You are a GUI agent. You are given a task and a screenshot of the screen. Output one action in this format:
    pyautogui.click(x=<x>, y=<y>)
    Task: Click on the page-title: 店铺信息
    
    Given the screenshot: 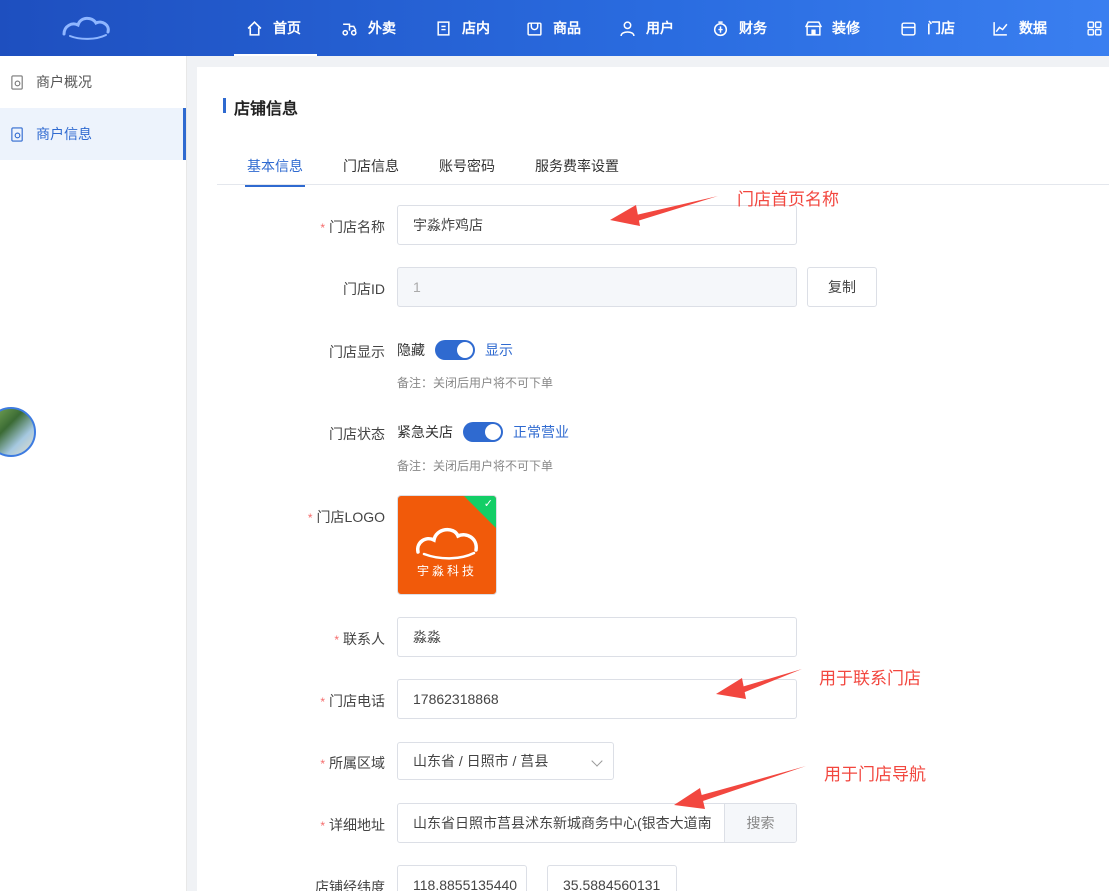 What is the action you would take?
    pyautogui.click(x=260, y=107)
    